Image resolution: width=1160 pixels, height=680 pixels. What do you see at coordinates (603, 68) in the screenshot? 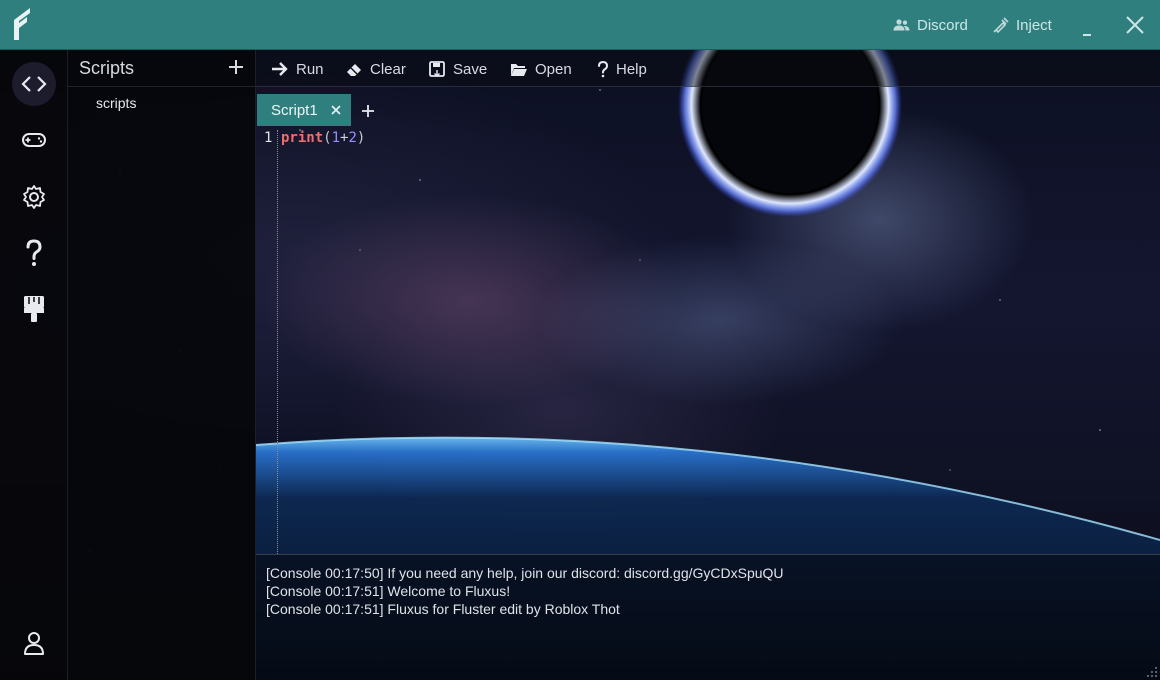
I see `help-icon` at bounding box center [603, 68].